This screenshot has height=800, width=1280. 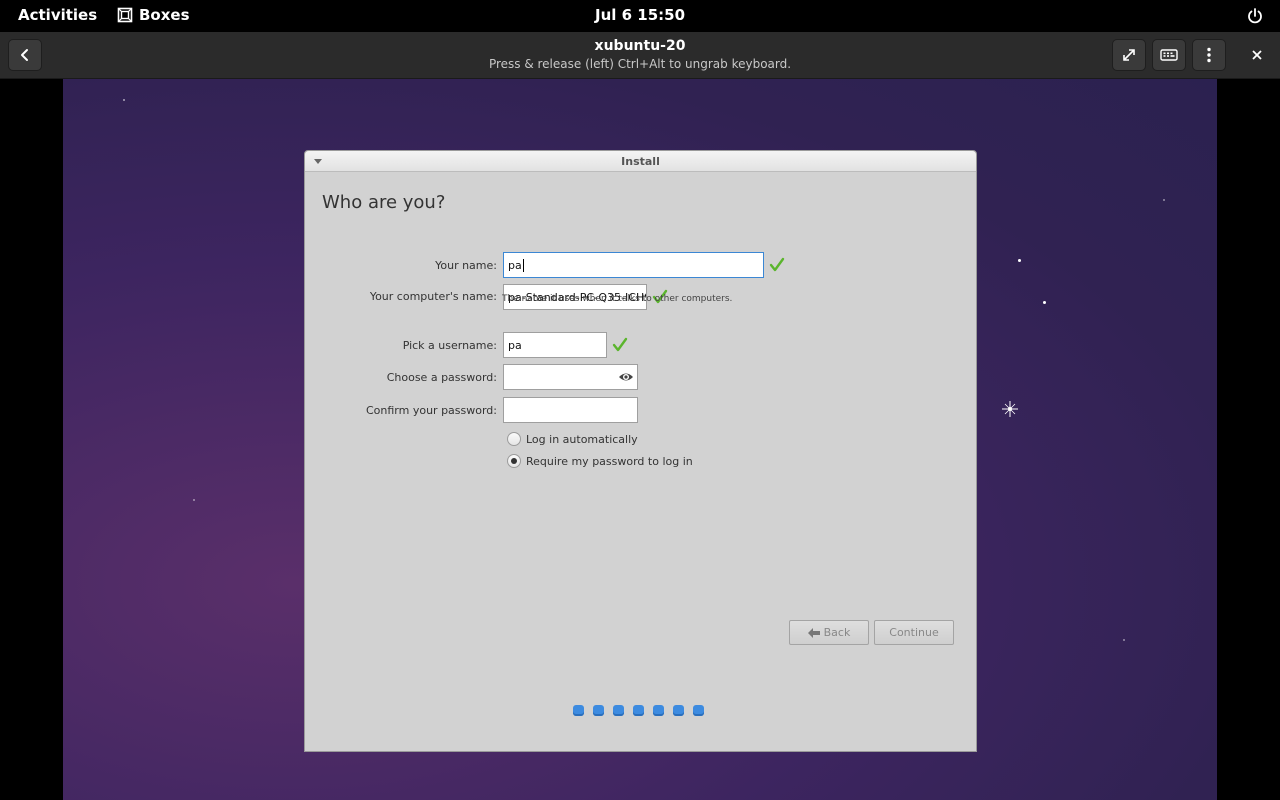 I want to click on close-icon, so click(x=1257, y=55).